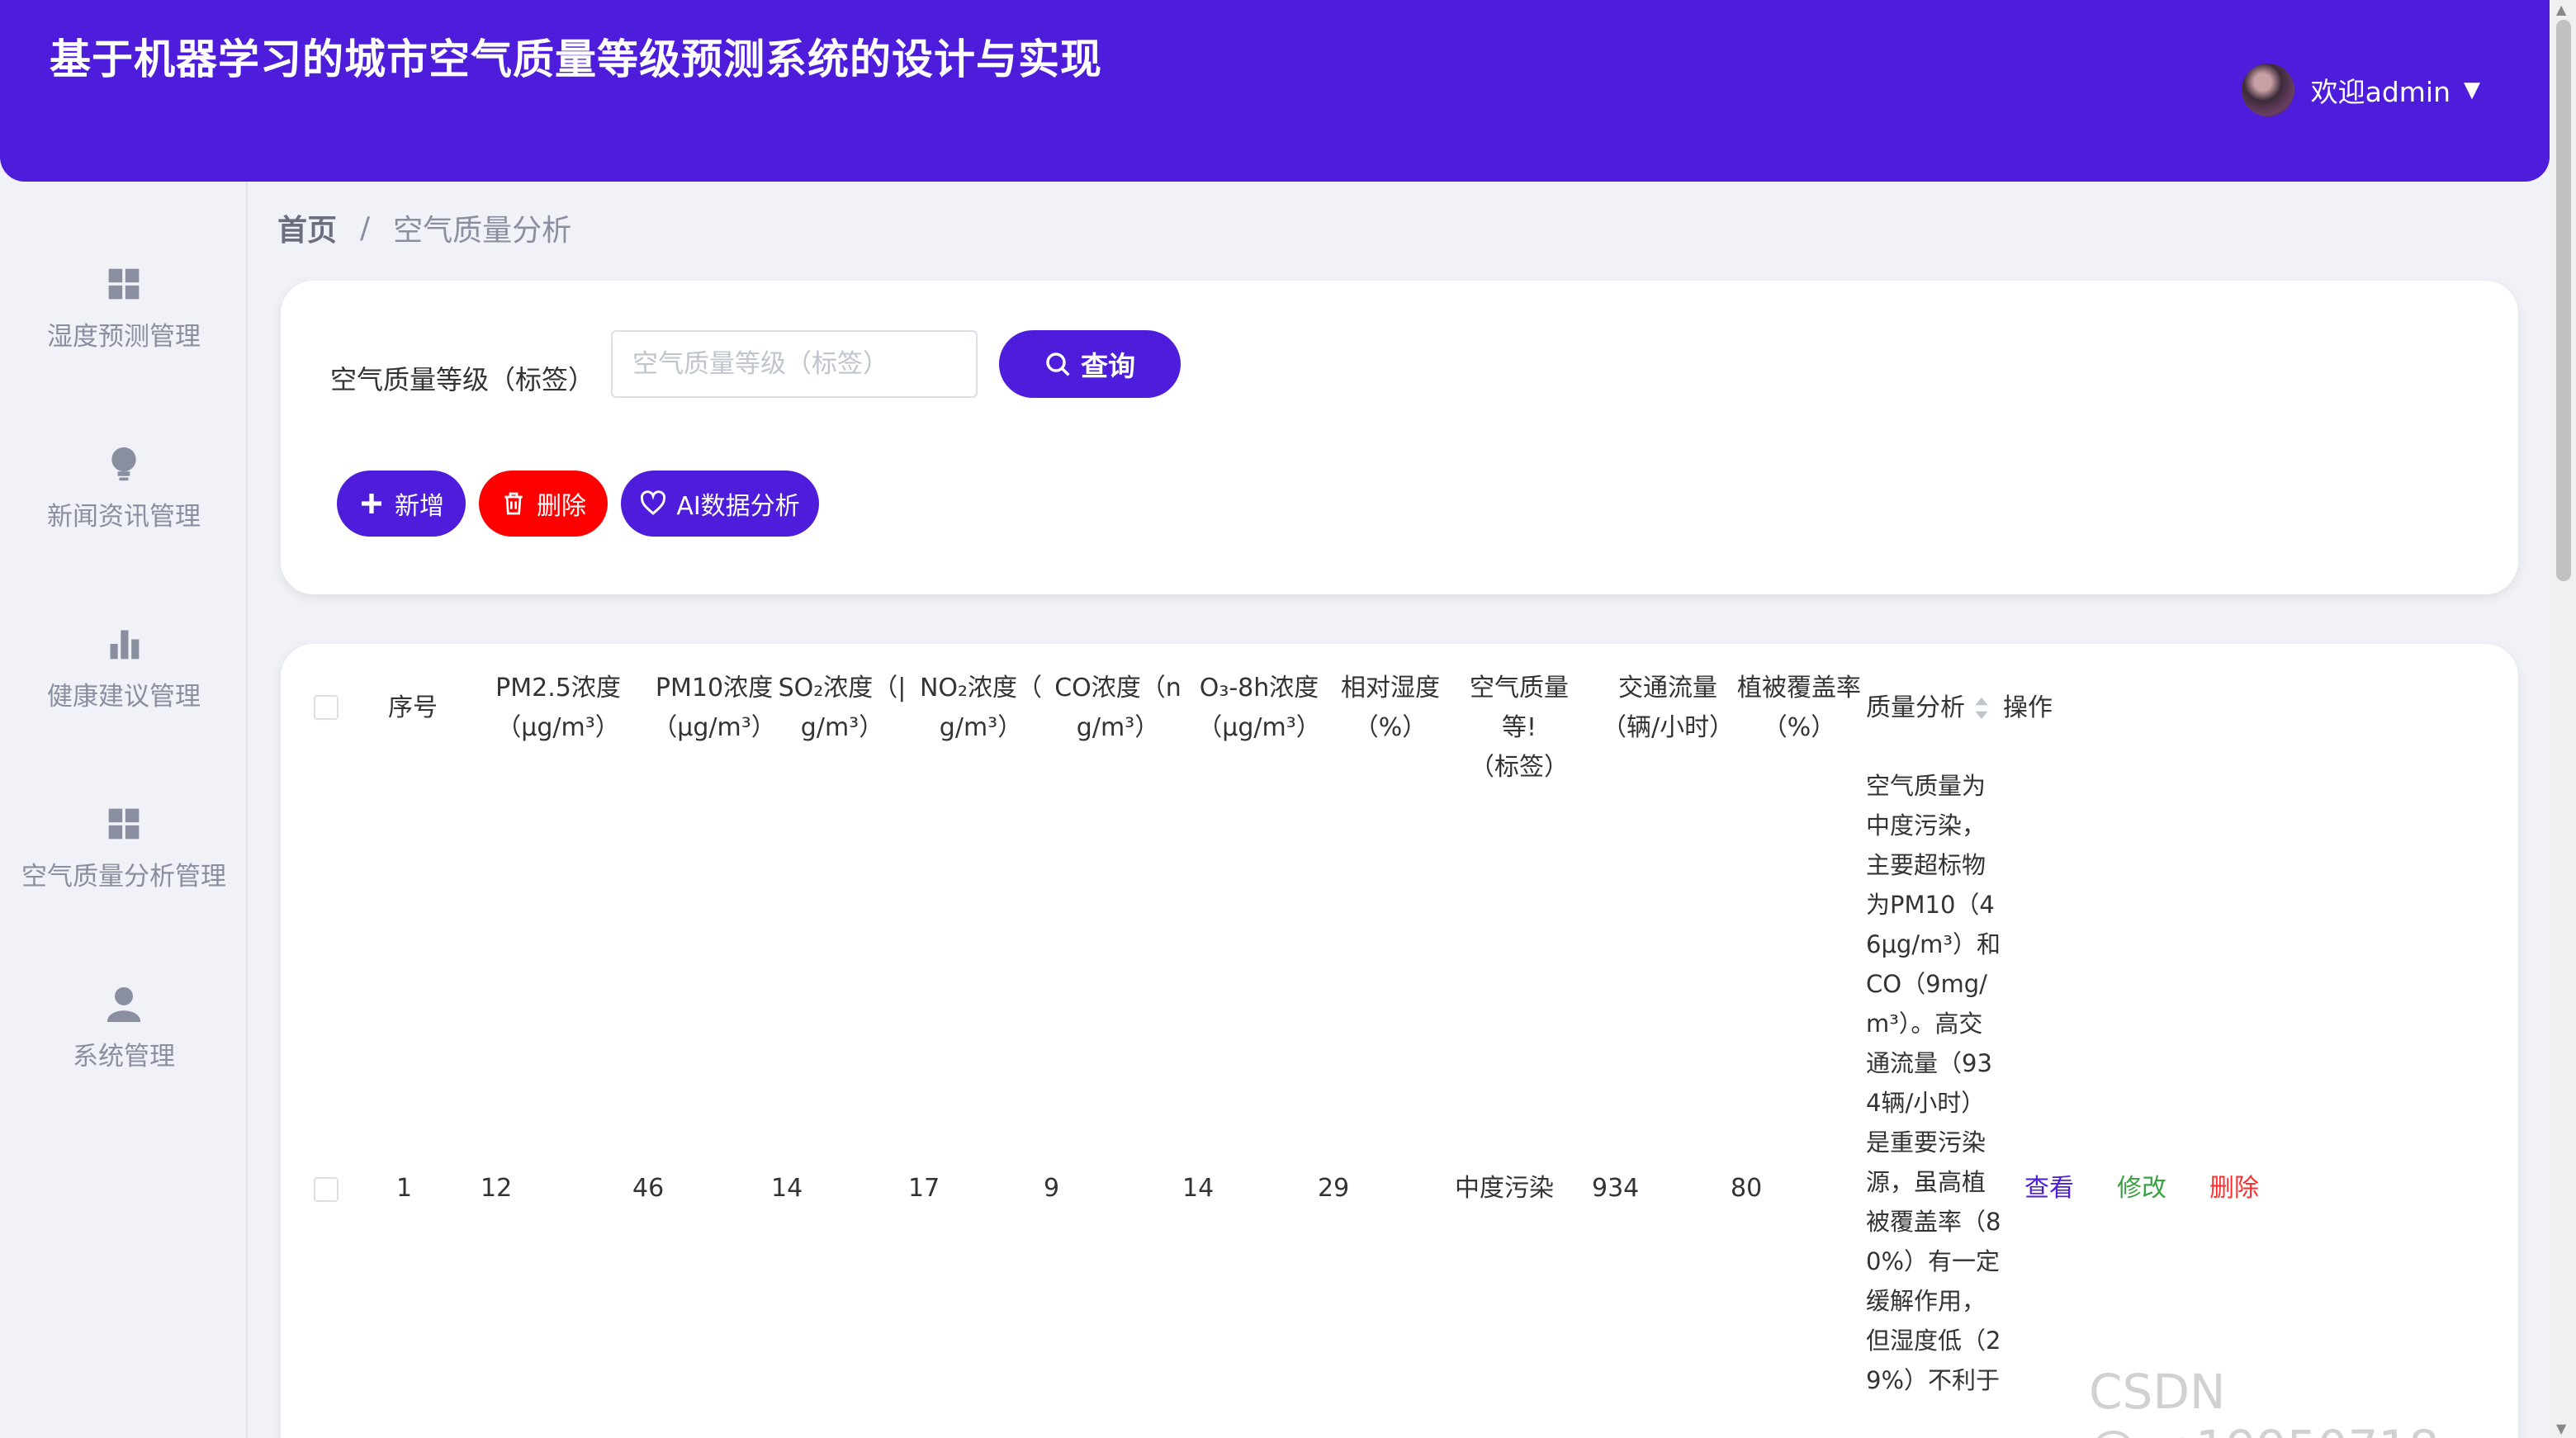 The width and height of the screenshot is (2576, 1438). I want to click on header-analysis: 质量分析, so click(1928, 708).